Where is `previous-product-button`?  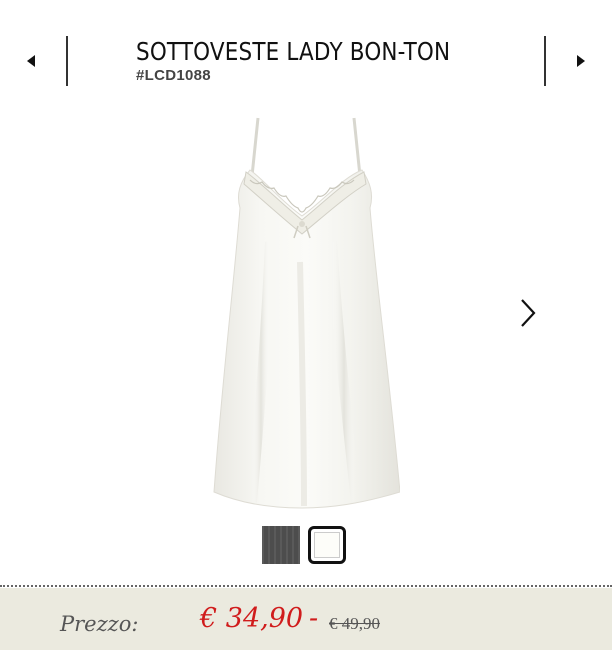
previous-product-button is located at coordinates (34, 61).